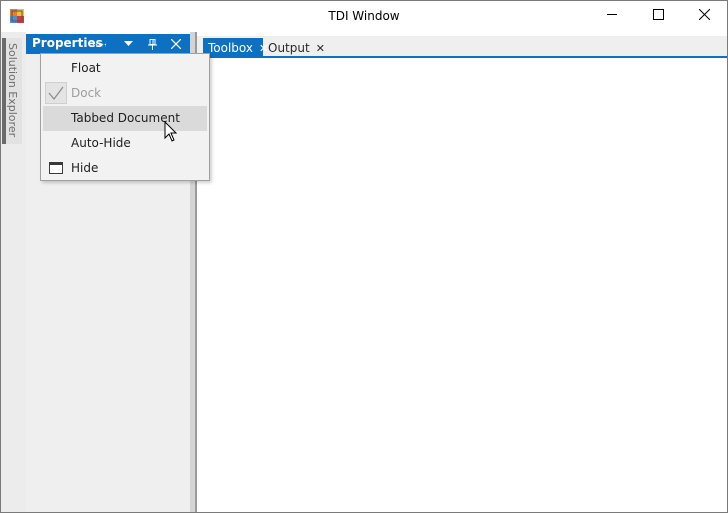  I want to click on menu-item-float: Float, so click(125, 68).